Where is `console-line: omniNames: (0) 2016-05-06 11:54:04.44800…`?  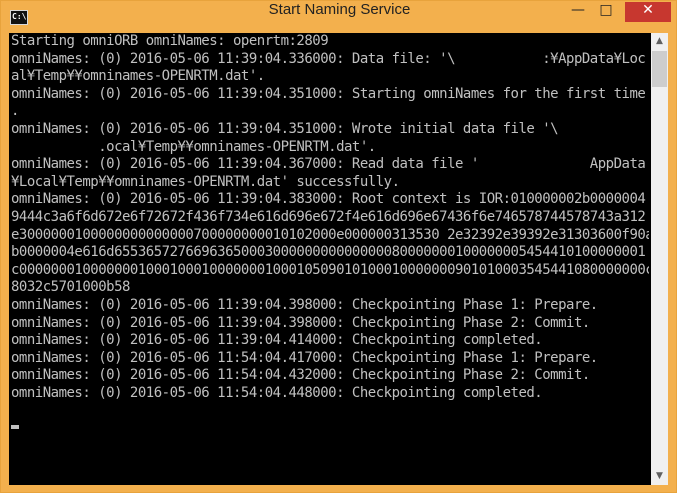
console-line: omniNames: (0) 2016-05-06 11:54:04.44800… is located at coordinates (277, 392).